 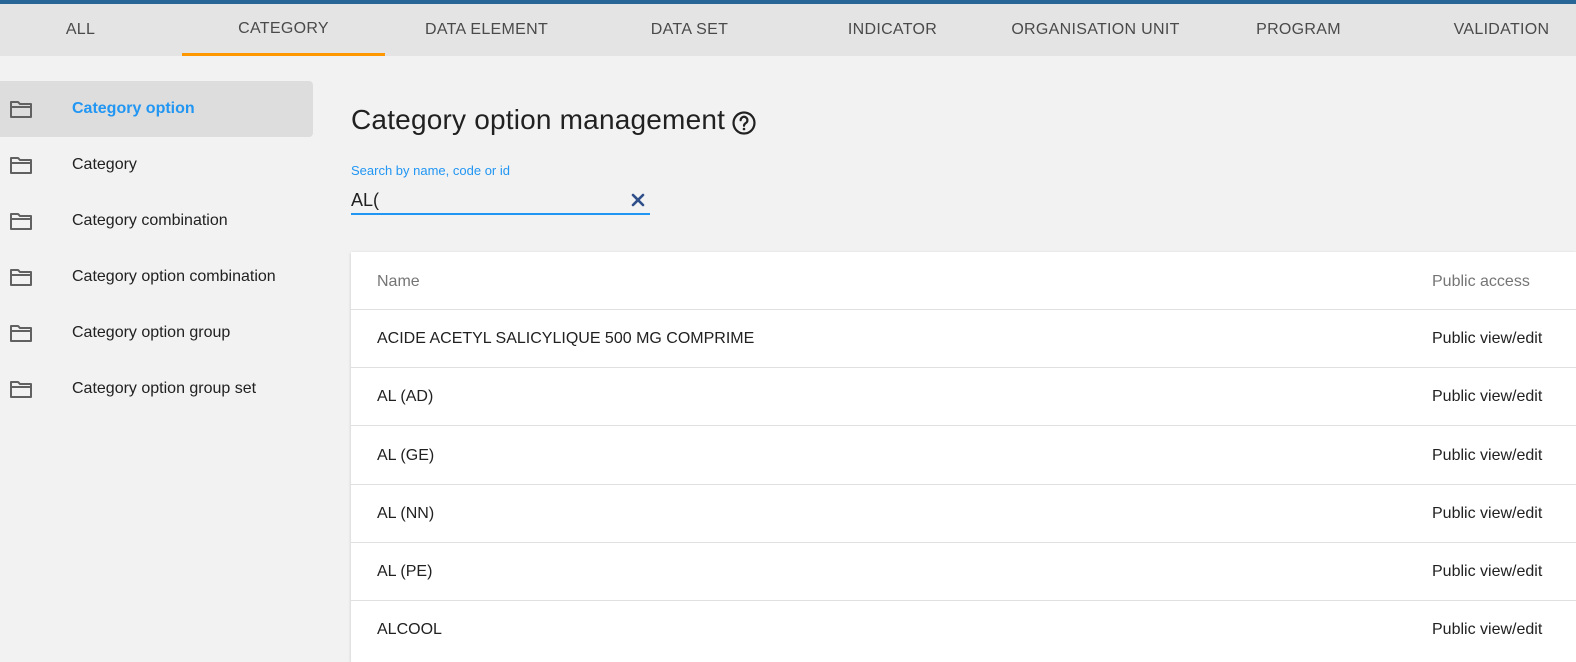 What do you see at coordinates (156, 165) in the screenshot?
I see `sidebar-item-category: Category` at bounding box center [156, 165].